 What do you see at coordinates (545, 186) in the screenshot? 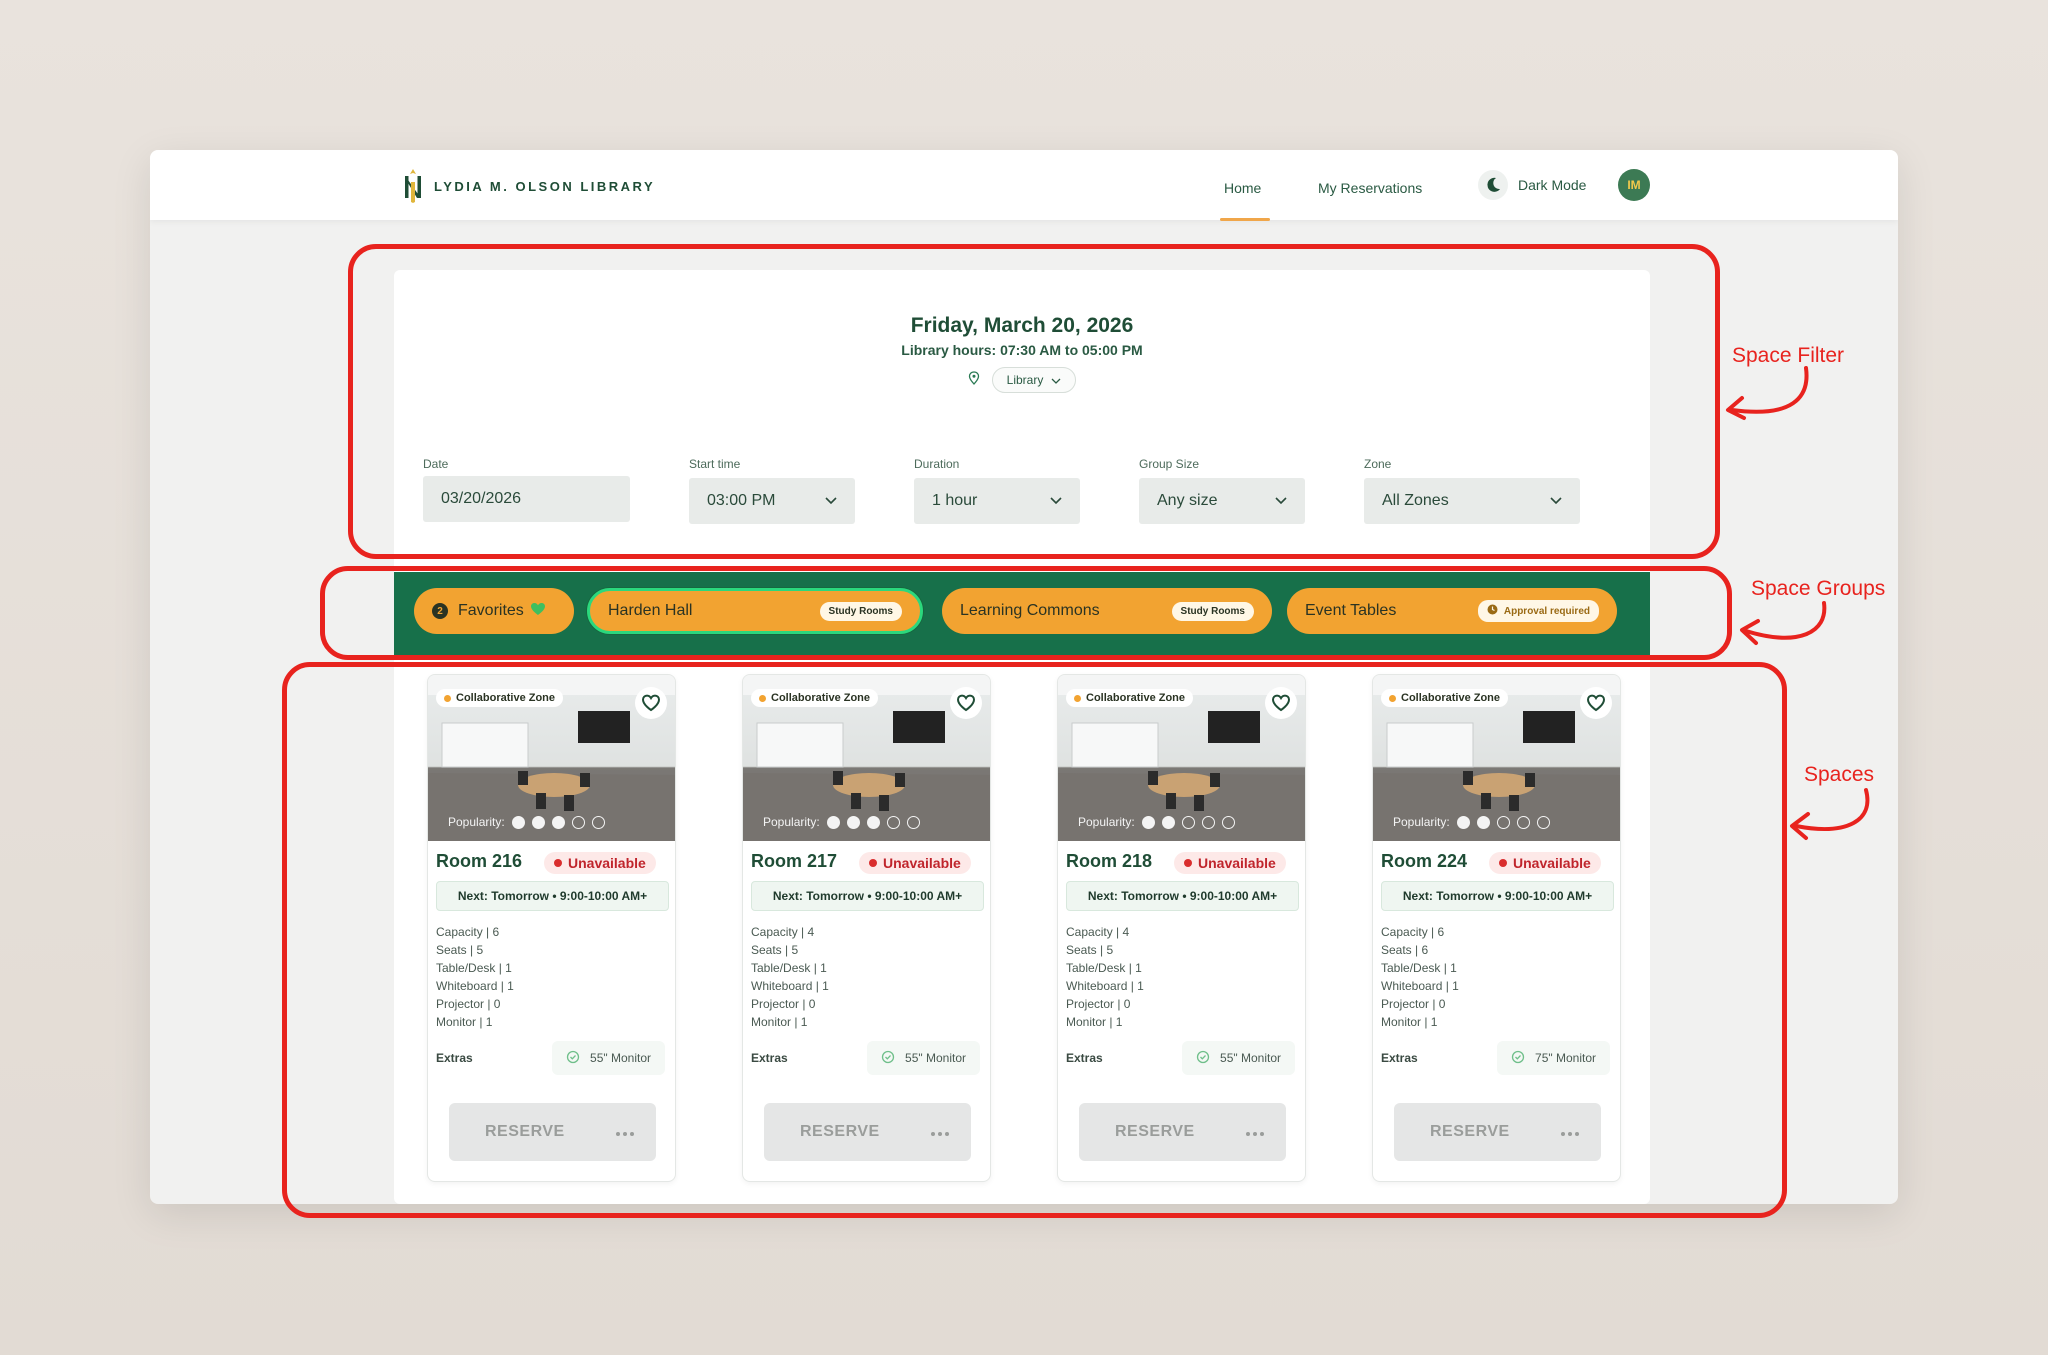
I see `logo-text: LYDIA M. OLSON LIBRARY` at bounding box center [545, 186].